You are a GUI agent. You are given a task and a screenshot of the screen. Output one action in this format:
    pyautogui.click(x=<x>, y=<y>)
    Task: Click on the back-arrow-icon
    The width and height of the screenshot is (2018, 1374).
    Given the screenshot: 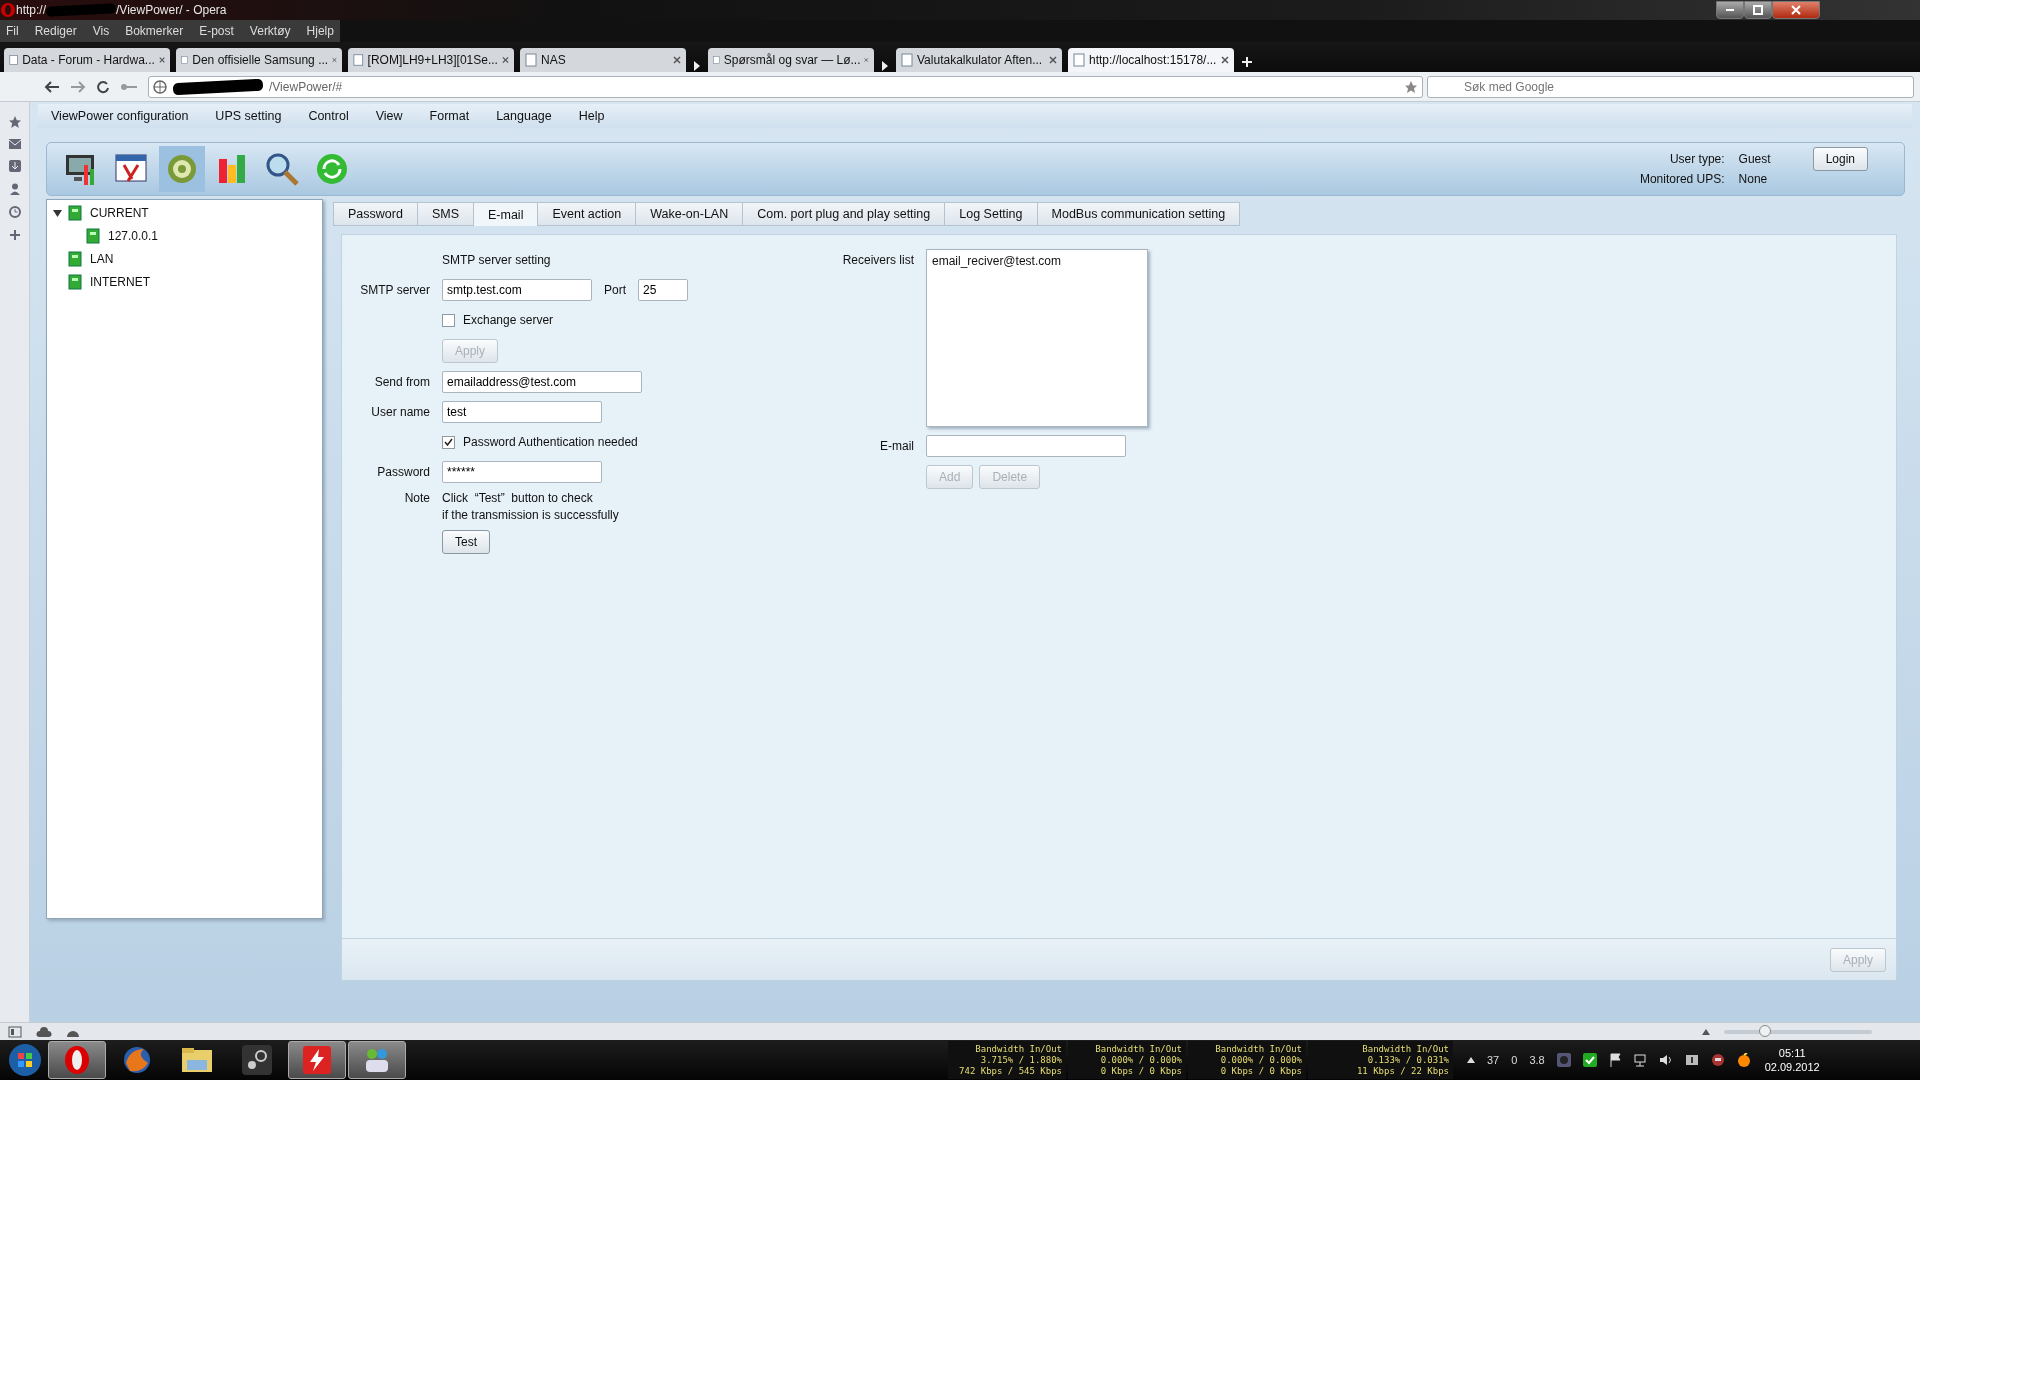 What is the action you would take?
    pyautogui.click(x=52, y=86)
    